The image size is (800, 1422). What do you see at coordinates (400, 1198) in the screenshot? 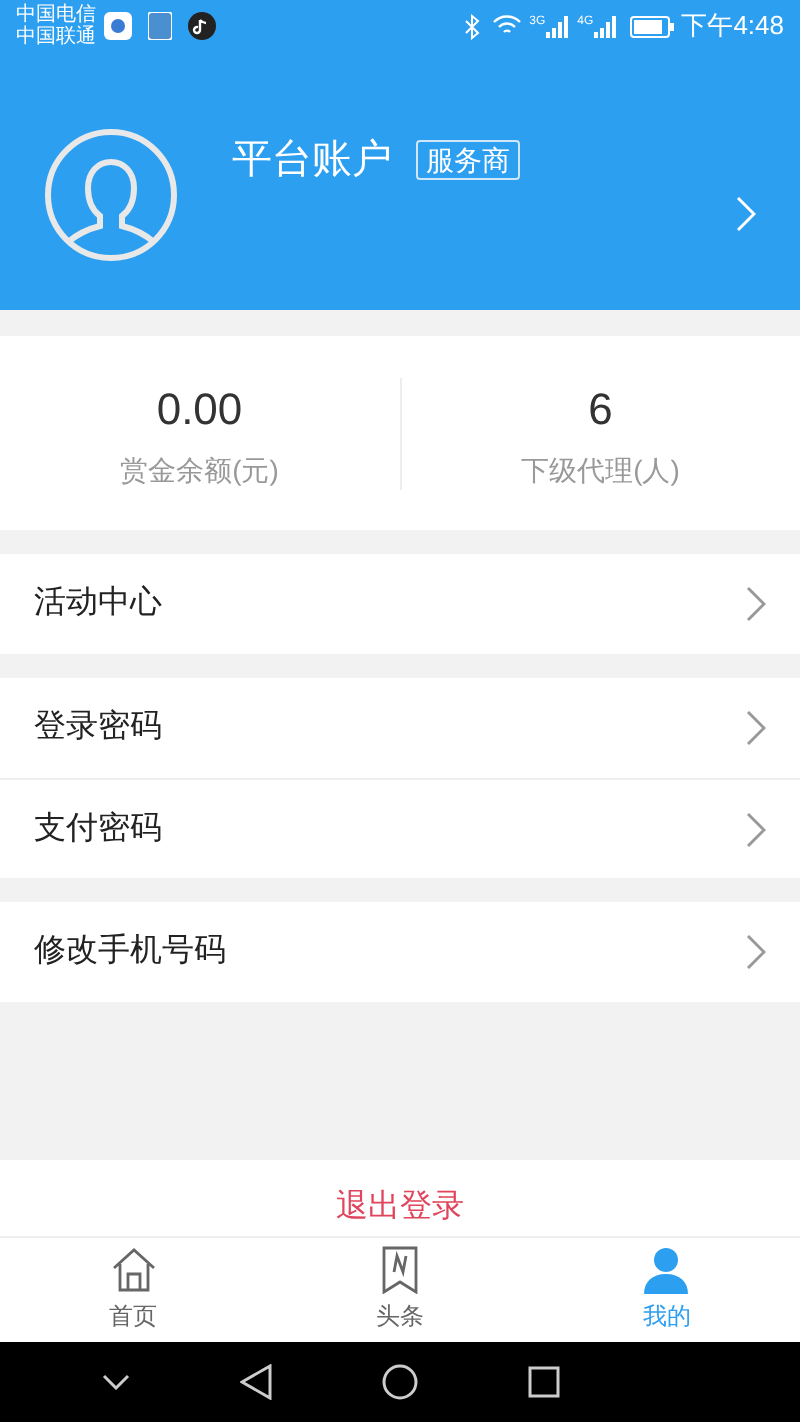
I see `logout-button: 退出登录` at bounding box center [400, 1198].